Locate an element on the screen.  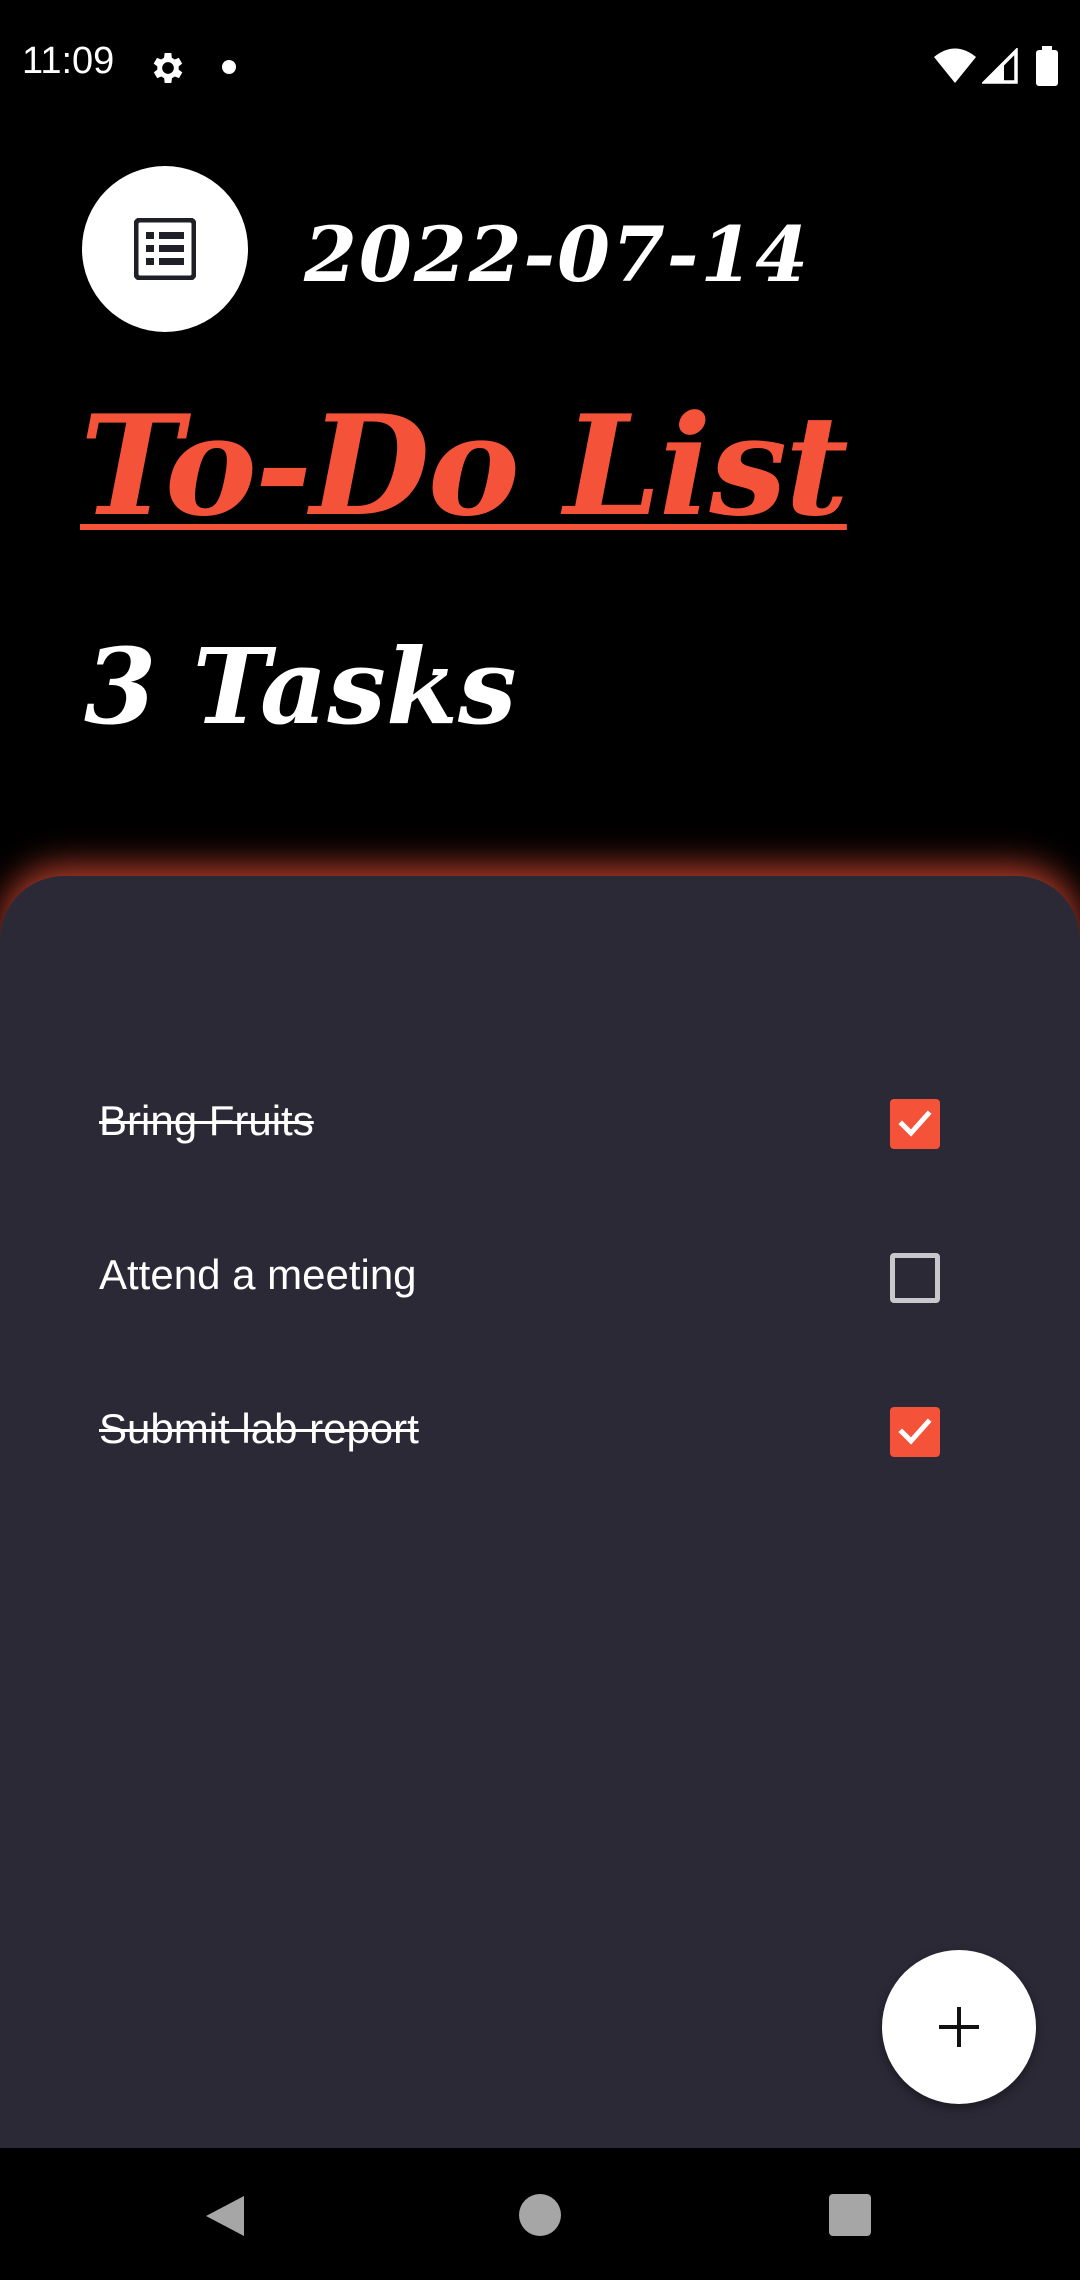
plus-icon is located at coordinates (959, 2027).